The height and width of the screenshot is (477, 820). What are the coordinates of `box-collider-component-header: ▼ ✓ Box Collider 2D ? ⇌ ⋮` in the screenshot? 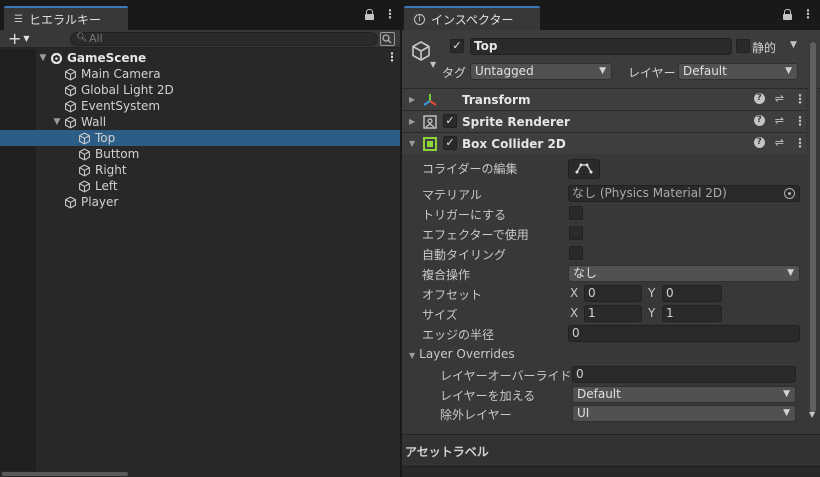 It's located at (604, 143).